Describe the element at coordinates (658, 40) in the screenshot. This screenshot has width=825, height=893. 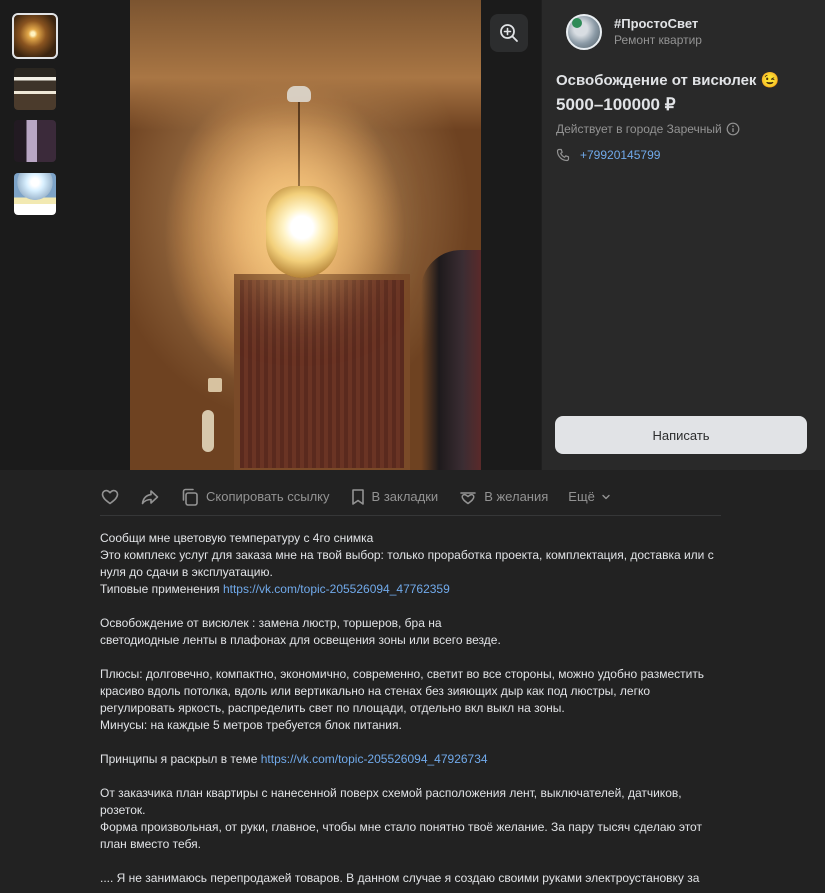
I see `seller-subtitle: Ремонт квартир` at that location.